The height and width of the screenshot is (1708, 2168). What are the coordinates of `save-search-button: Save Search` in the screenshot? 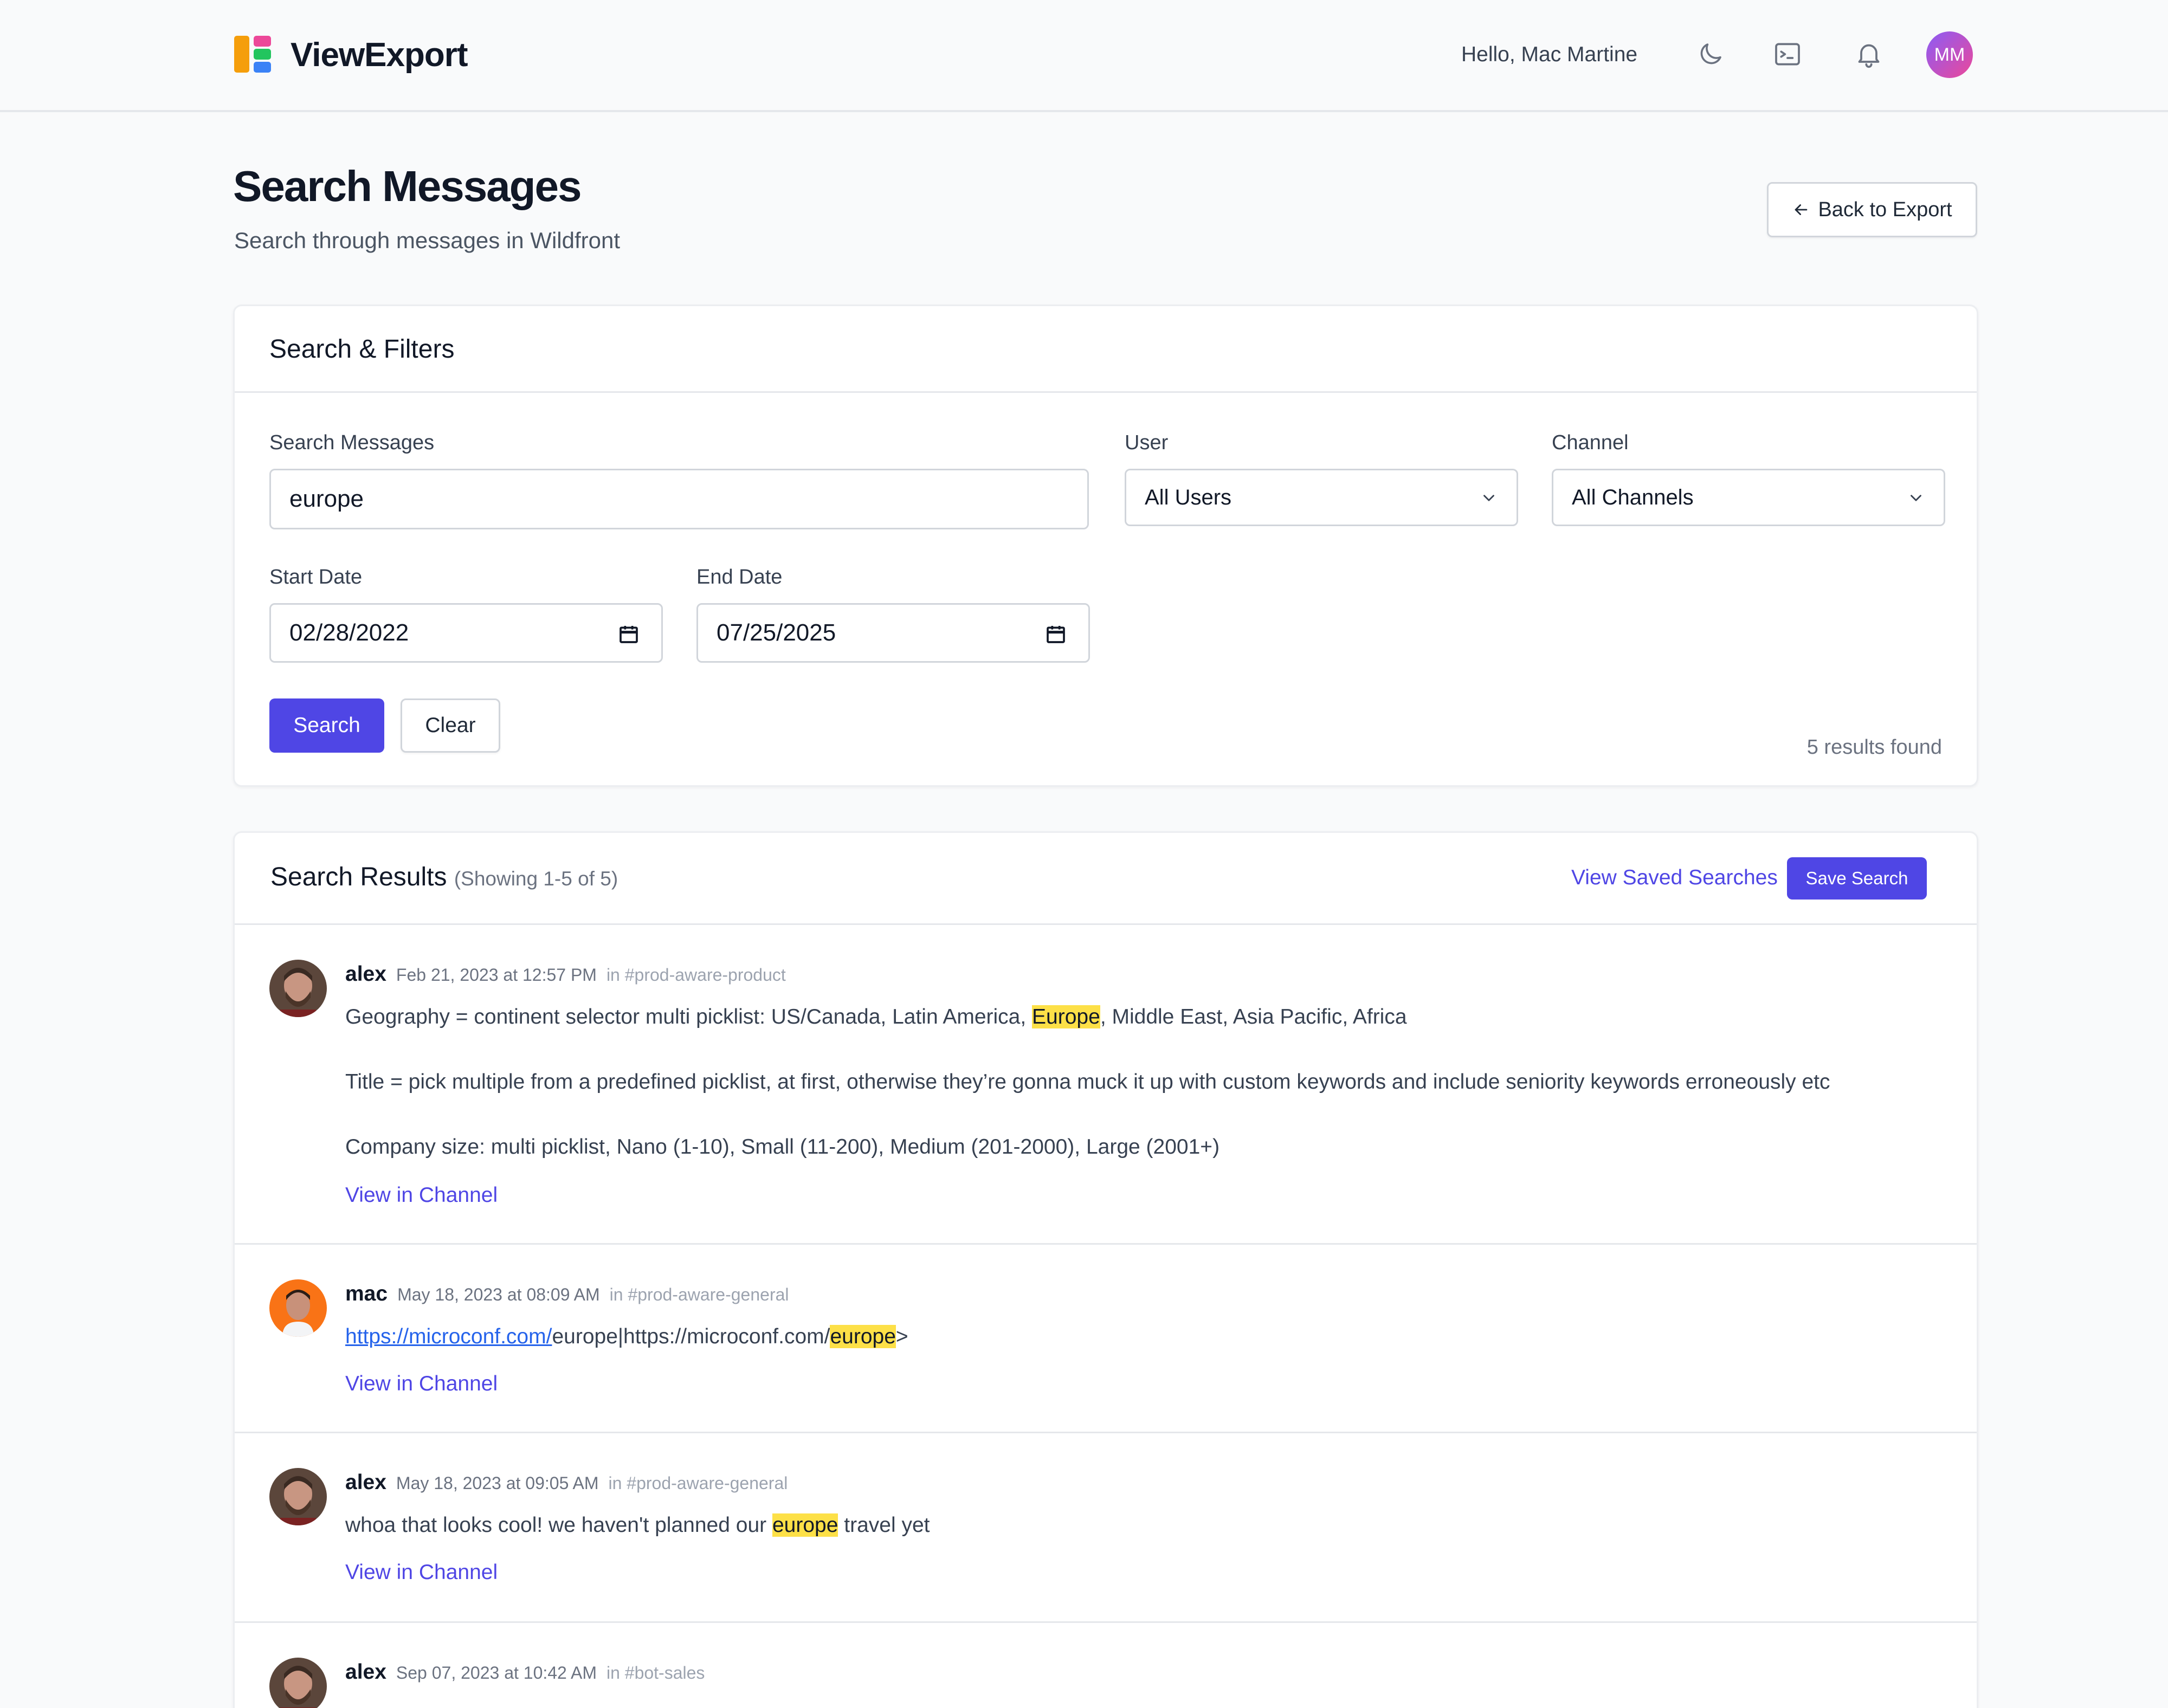 It's located at (1857, 879).